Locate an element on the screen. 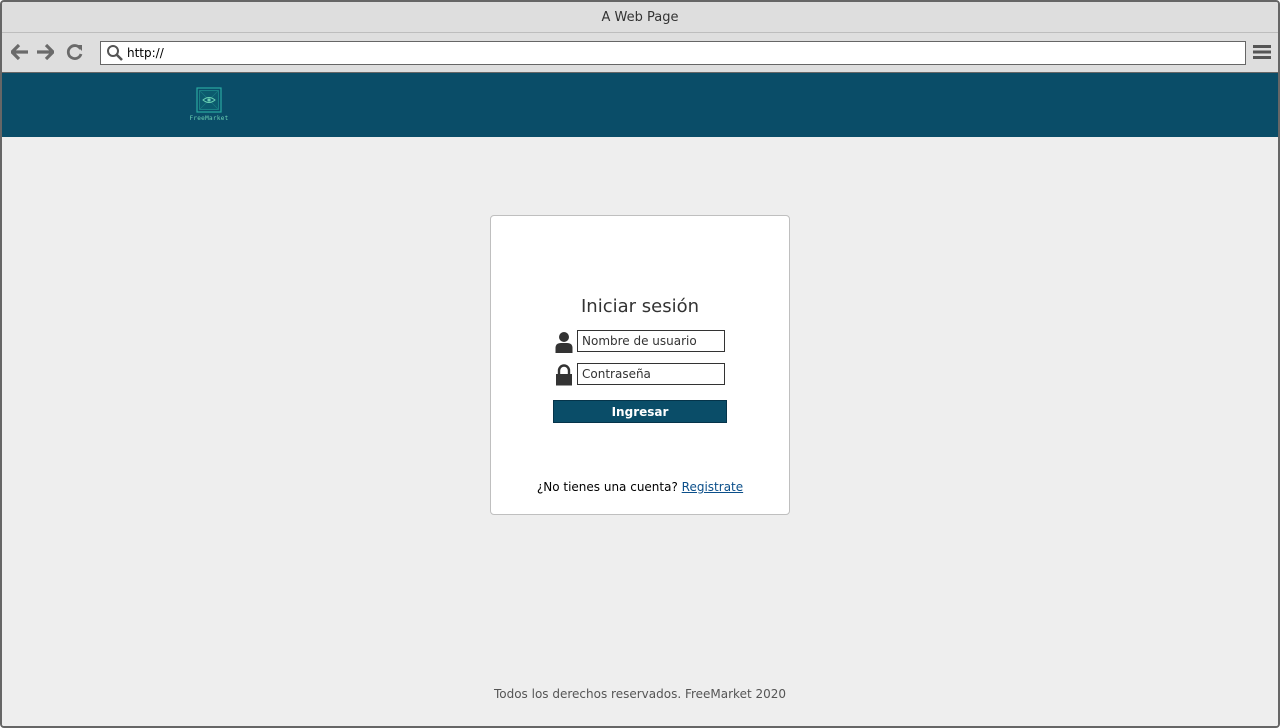 Image resolution: width=1280 pixels, height=728 pixels. password-row is located at coordinates (641, 375).